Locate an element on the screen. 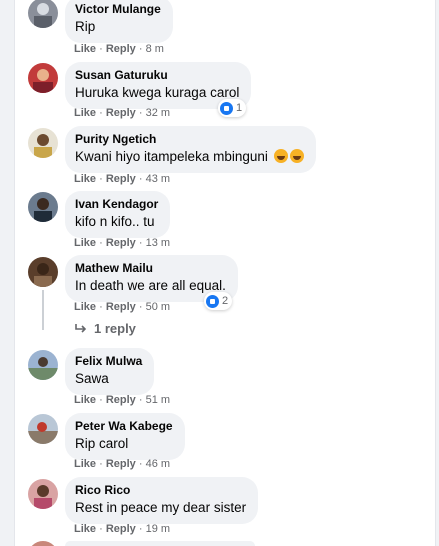  comment-actions: Like · Reply · 46 m is located at coordinates (122, 464).